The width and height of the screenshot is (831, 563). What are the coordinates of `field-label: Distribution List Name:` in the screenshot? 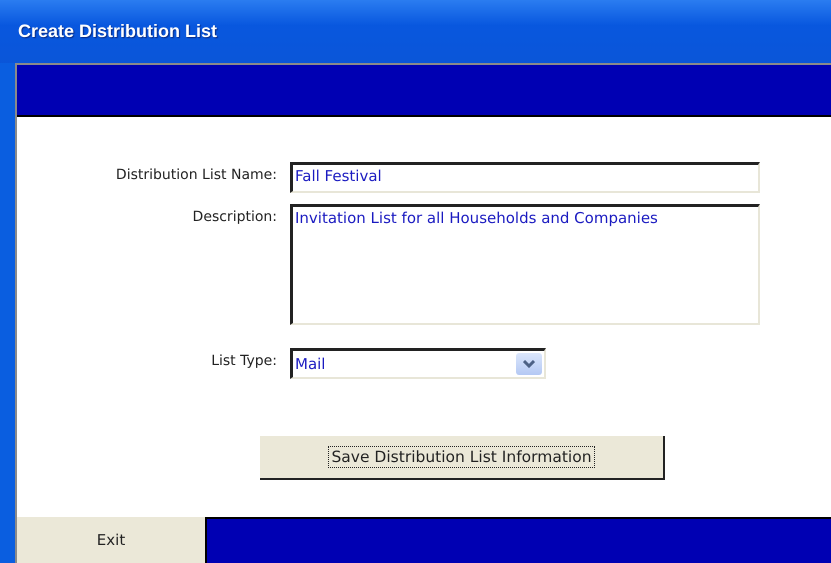 It's located at (195, 174).